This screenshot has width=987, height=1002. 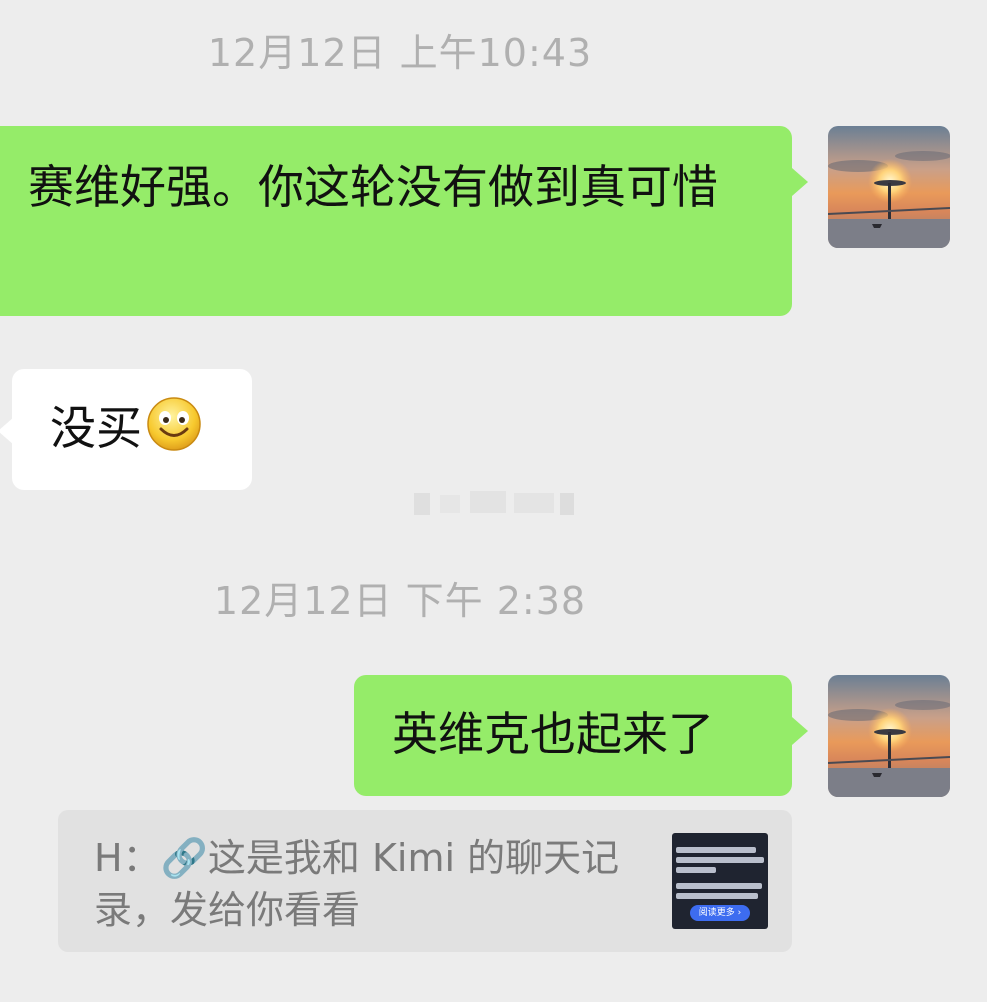 I want to click on quoted-message: H：🔗这是我和 Kimi 的聊天记录，发给你看看 阅读更多 ›, so click(x=425, y=881).